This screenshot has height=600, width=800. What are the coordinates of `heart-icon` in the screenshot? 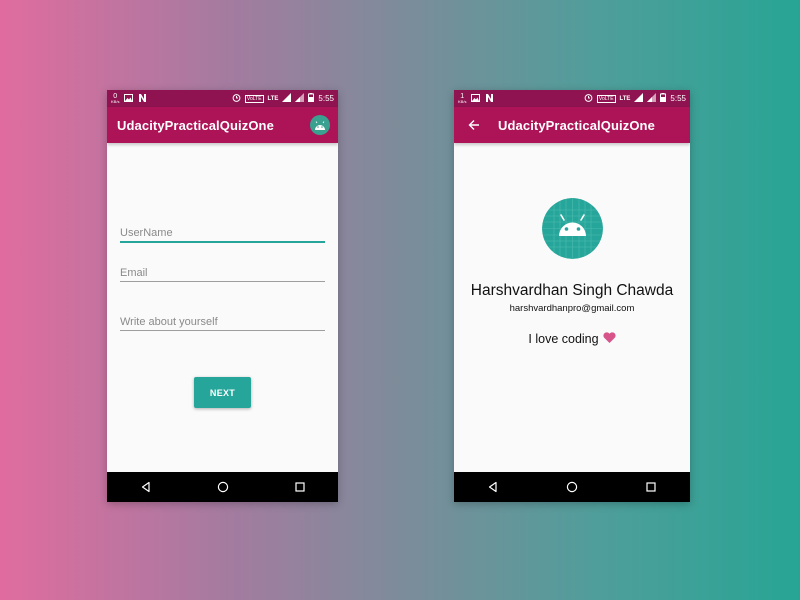 It's located at (609, 339).